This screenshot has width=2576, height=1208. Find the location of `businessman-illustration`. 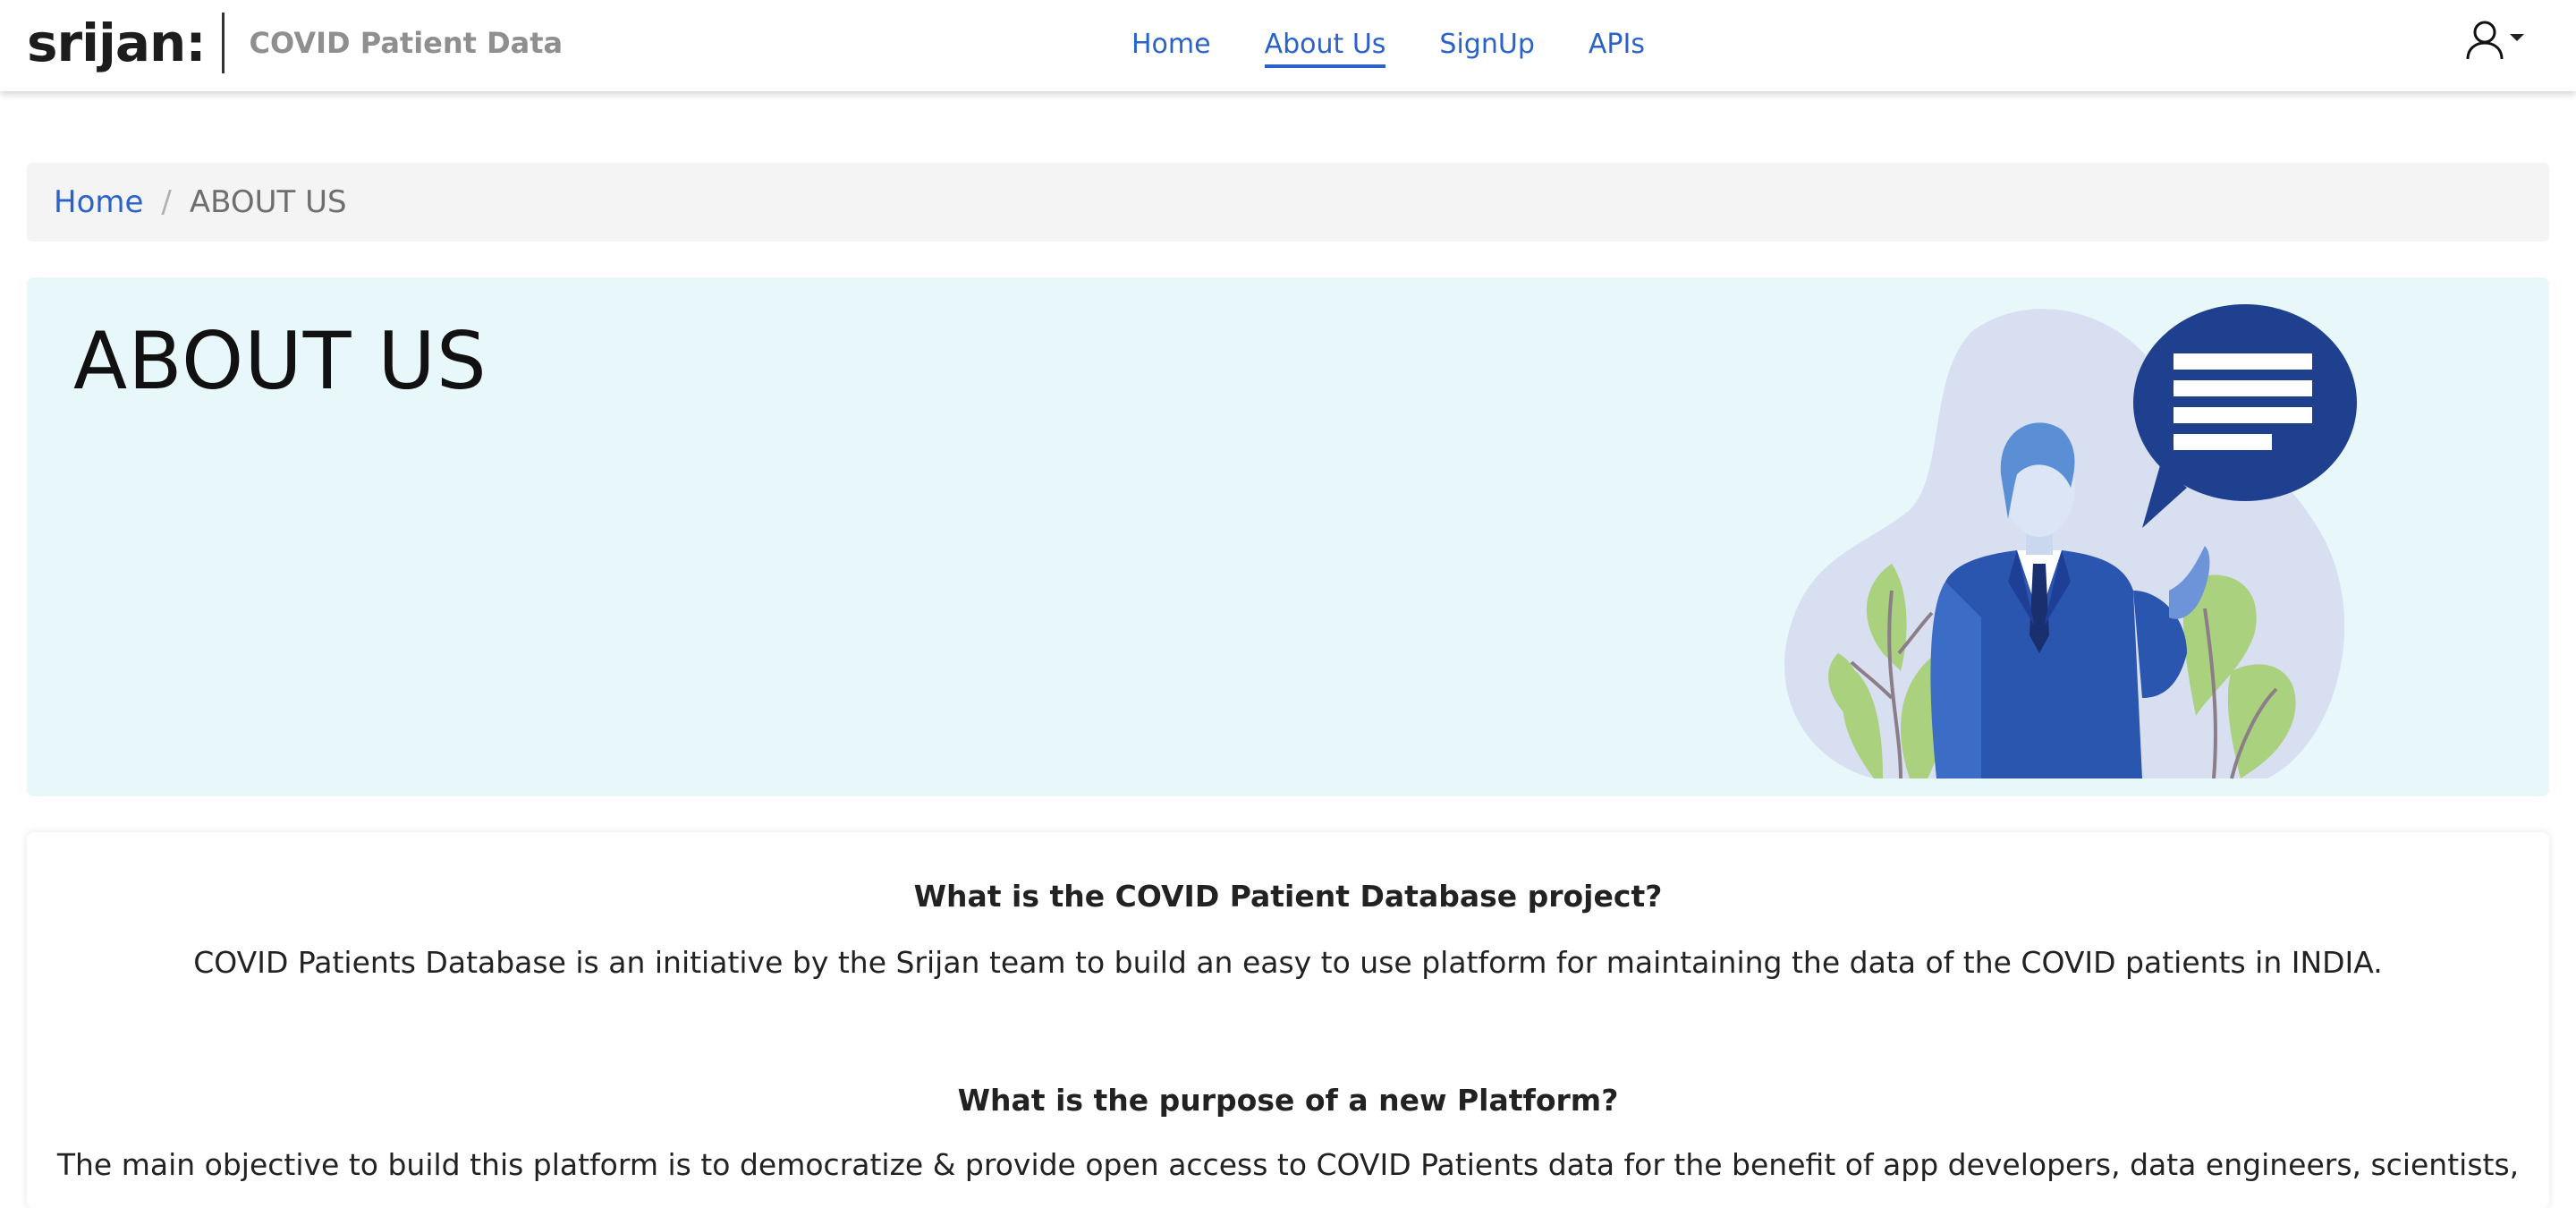

businessman-illustration is located at coordinates (2070, 542).